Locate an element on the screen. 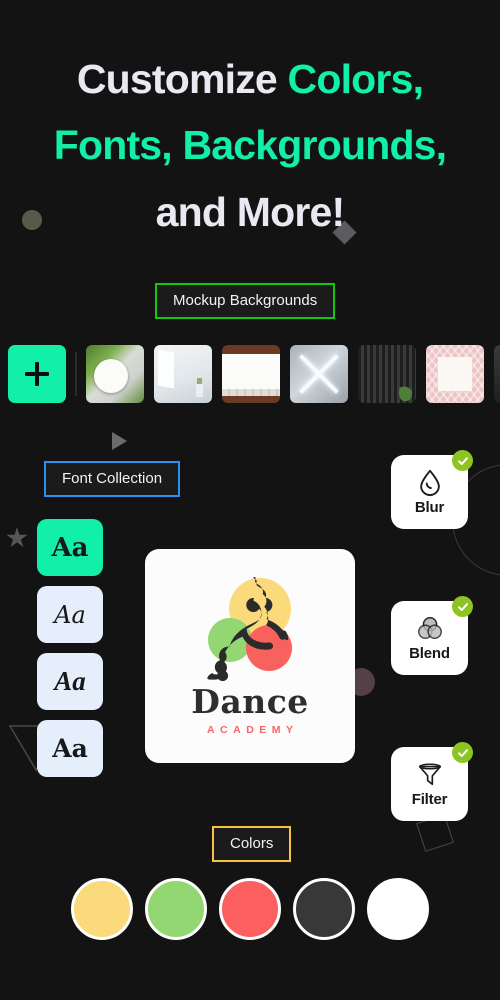 This screenshot has width=500, height=1000. mockup-backgrounds-label: Mockup Backgrounds is located at coordinates (245, 301).